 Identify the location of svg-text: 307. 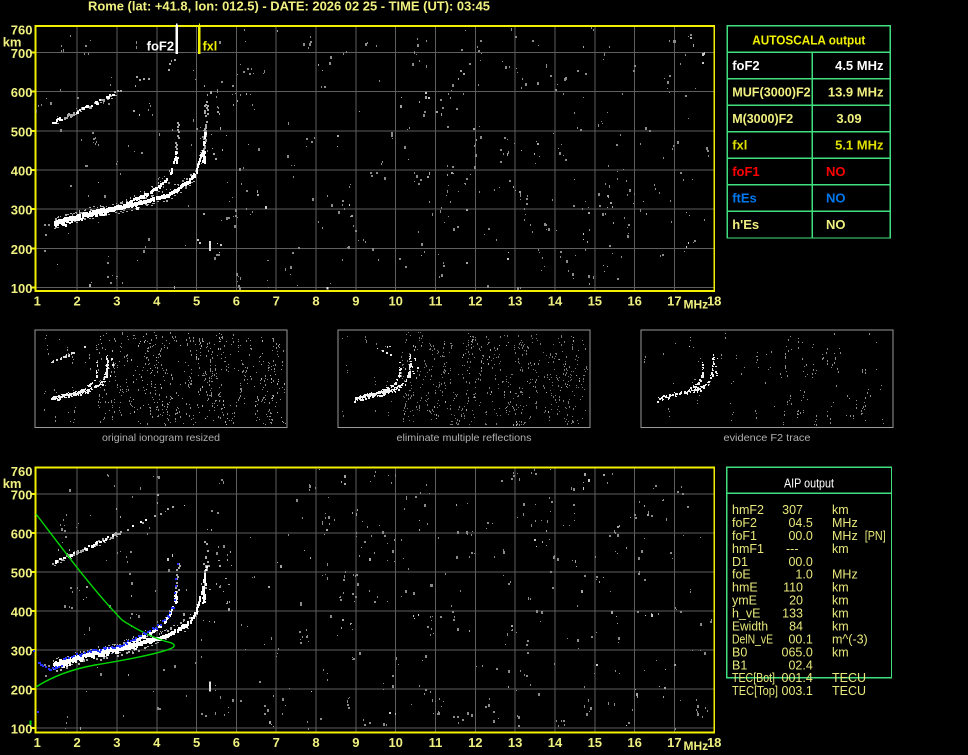
(792, 510).